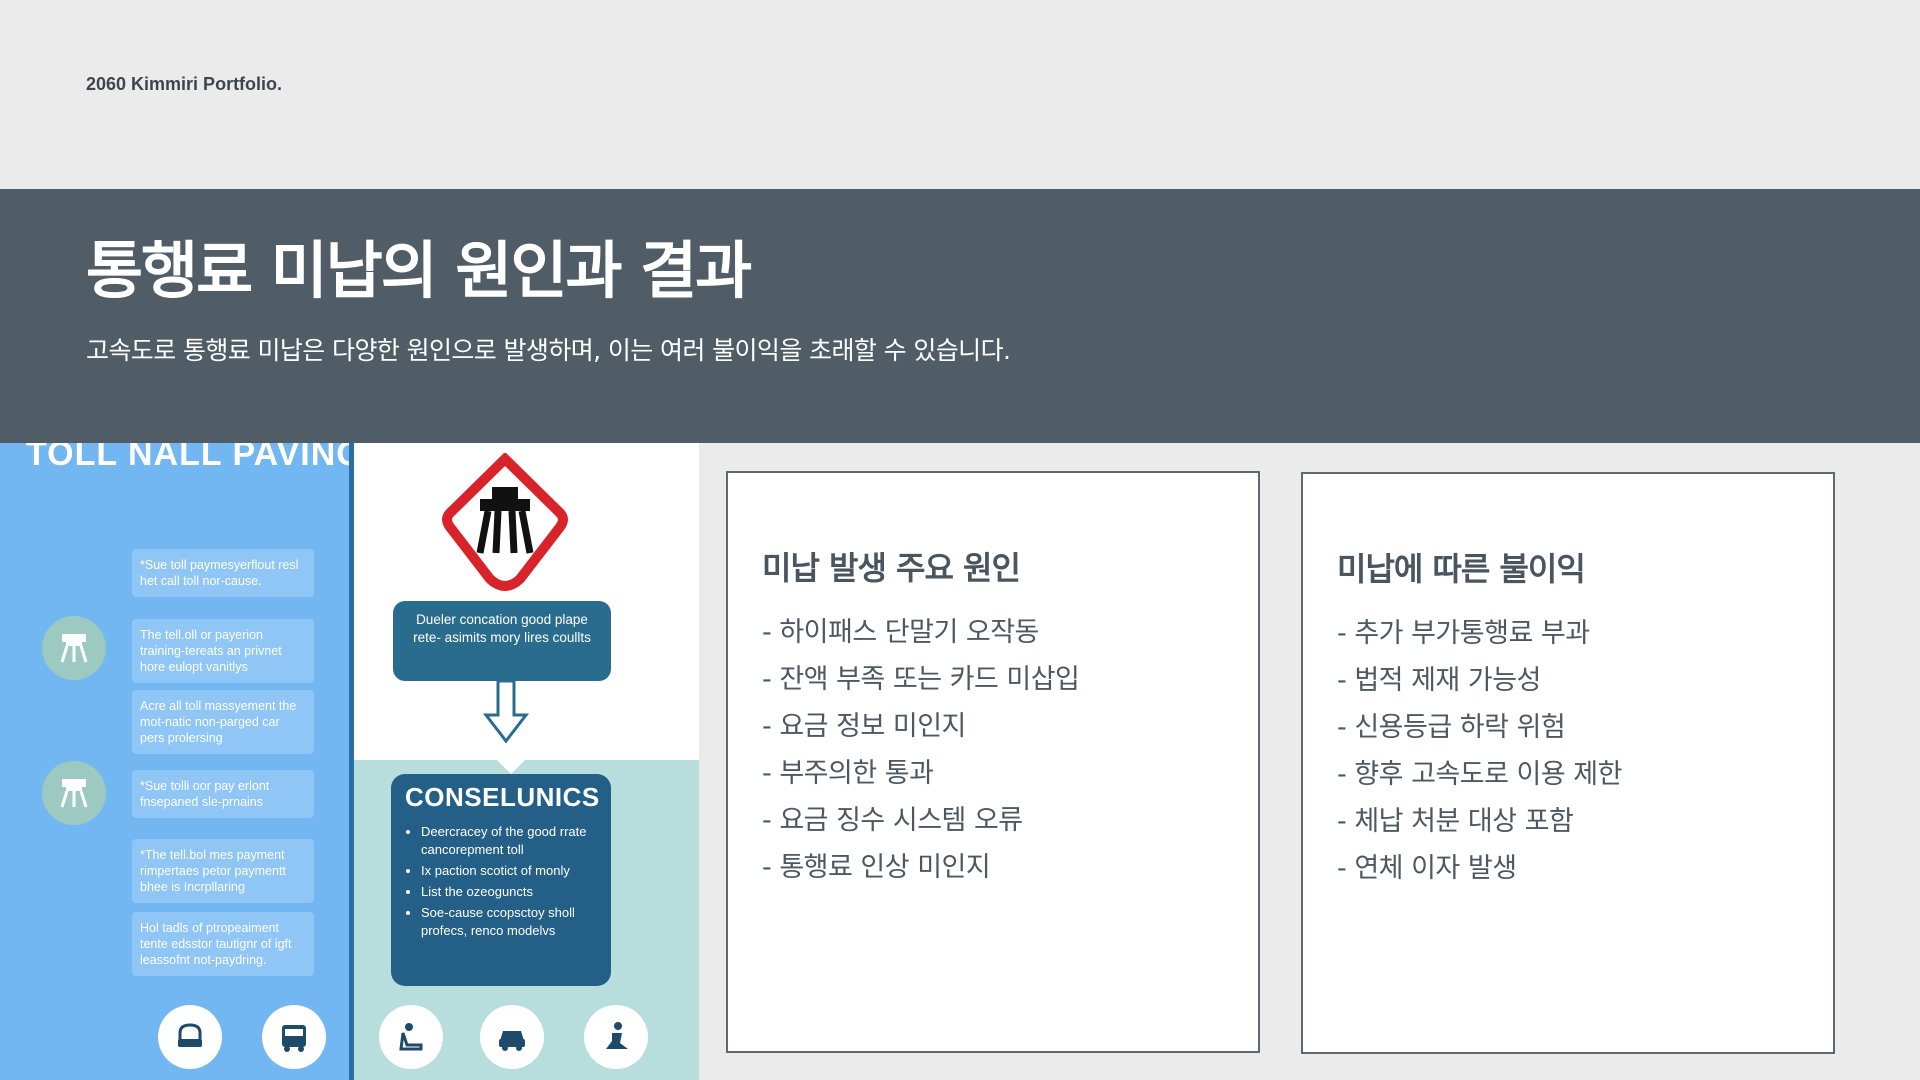  What do you see at coordinates (1479, 774) in the screenshot?
I see `list-item: - 향후 고속도로 이용 제한` at bounding box center [1479, 774].